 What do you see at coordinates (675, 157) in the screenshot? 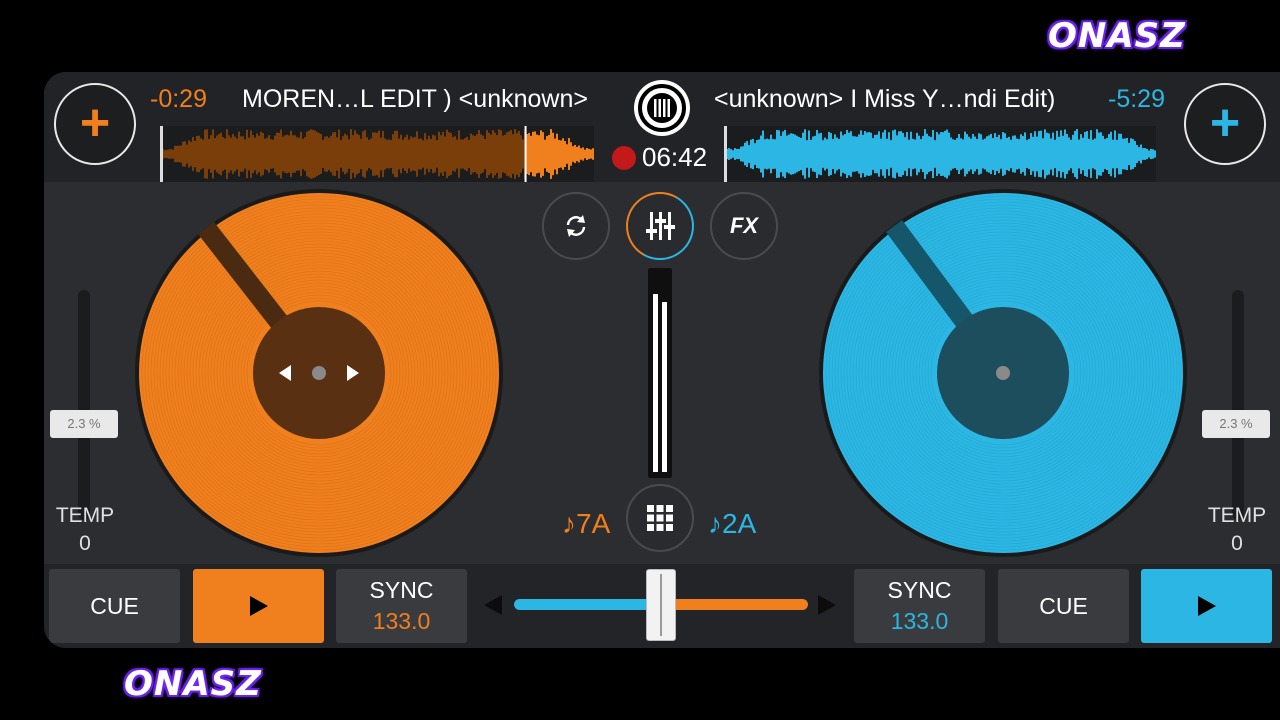
I see `recording-time: 06:42` at bounding box center [675, 157].